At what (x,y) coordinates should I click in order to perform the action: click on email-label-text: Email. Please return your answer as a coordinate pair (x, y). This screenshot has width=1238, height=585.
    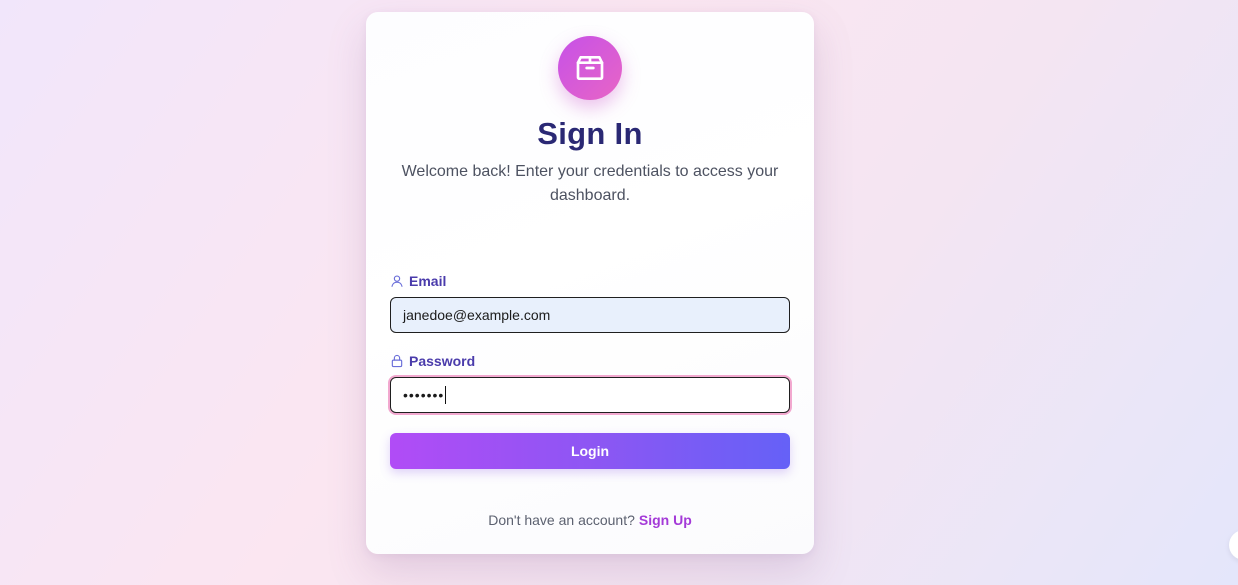
    Looking at the image, I should click on (428, 281).